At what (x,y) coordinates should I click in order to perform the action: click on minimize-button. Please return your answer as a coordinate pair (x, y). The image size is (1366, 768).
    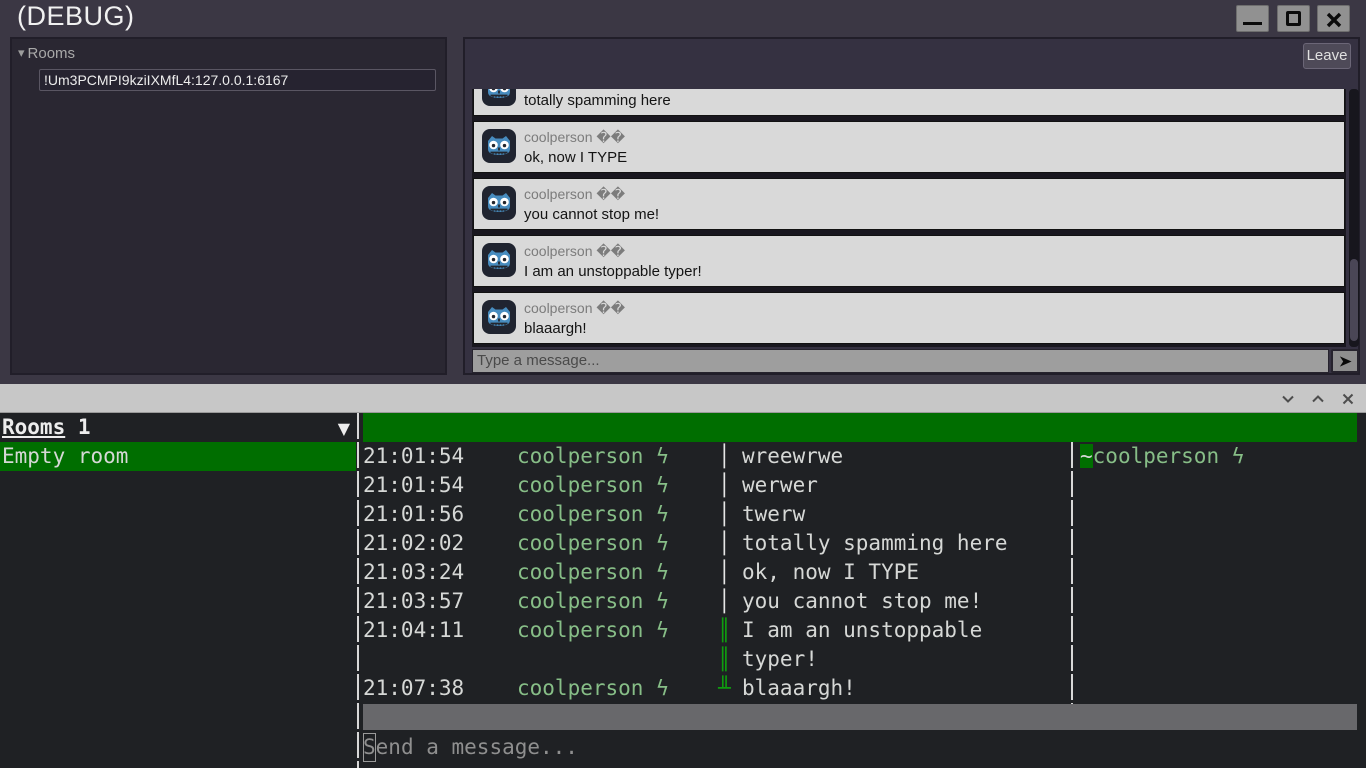
    Looking at the image, I should click on (1252, 18).